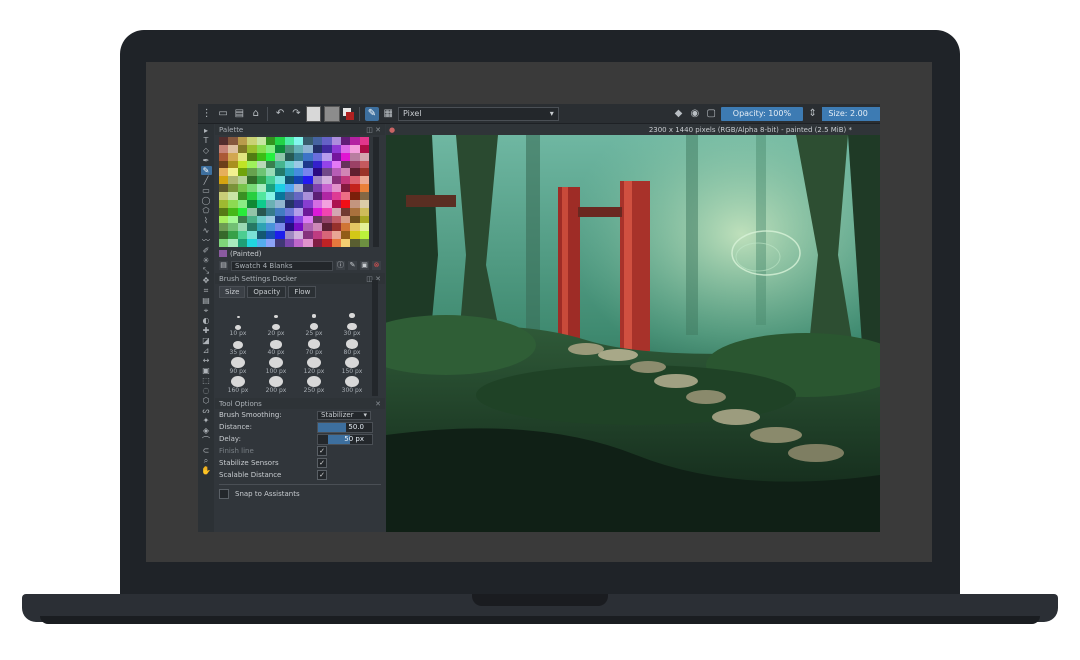 Image resolution: width=1080 pixels, height=660 pixels. Describe the element at coordinates (678, 114) in the screenshot. I see `eraser-icon: ◆` at that location.